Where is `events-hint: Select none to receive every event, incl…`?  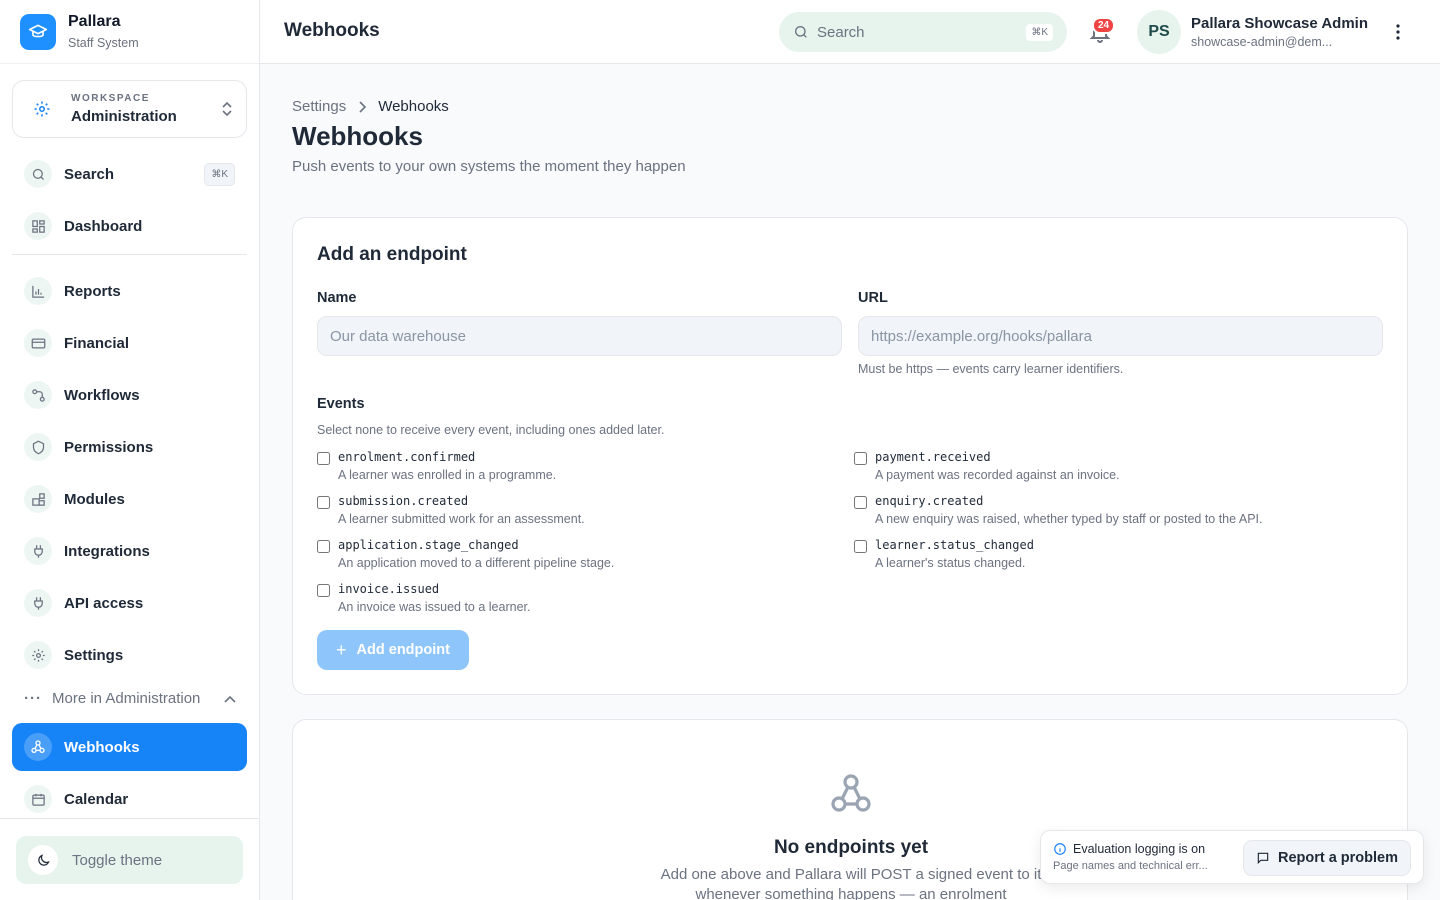 events-hint: Select none to receive every event, incl… is located at coordinates (491, 430).